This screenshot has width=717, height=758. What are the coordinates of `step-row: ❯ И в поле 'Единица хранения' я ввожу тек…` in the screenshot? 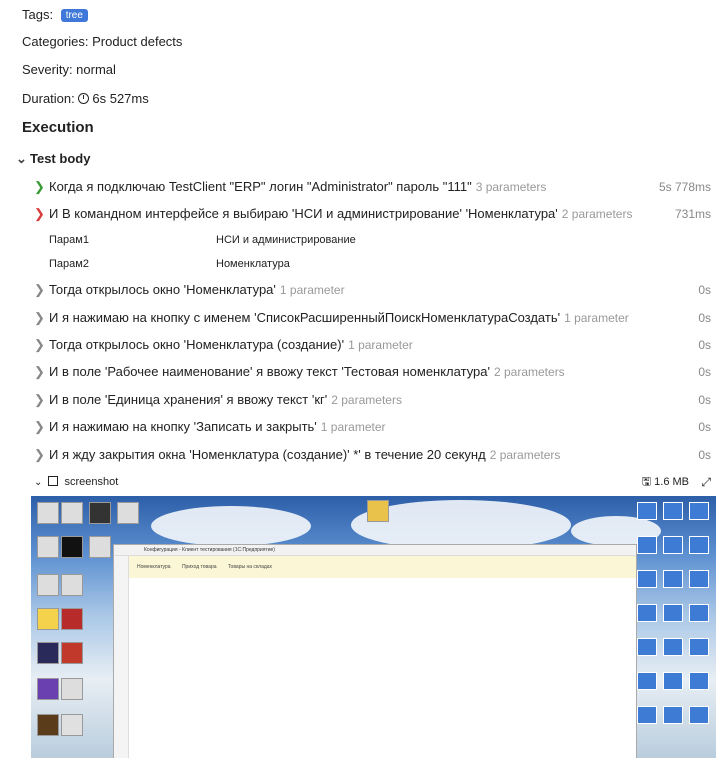 It's located at (372, 400).